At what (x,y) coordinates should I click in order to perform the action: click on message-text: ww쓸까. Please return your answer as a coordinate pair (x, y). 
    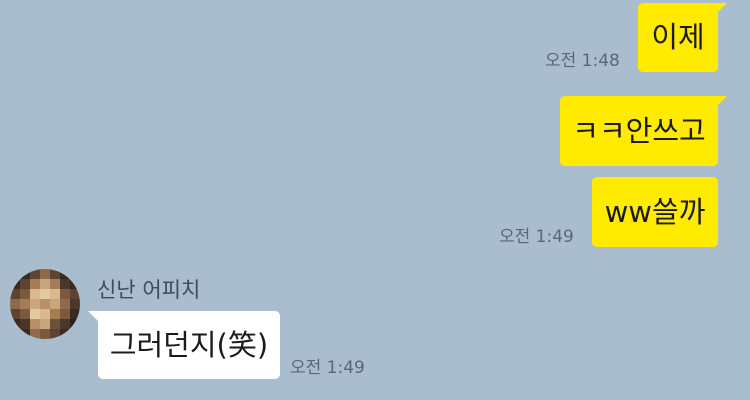
    Looking at the image, I should click on (655, 211).